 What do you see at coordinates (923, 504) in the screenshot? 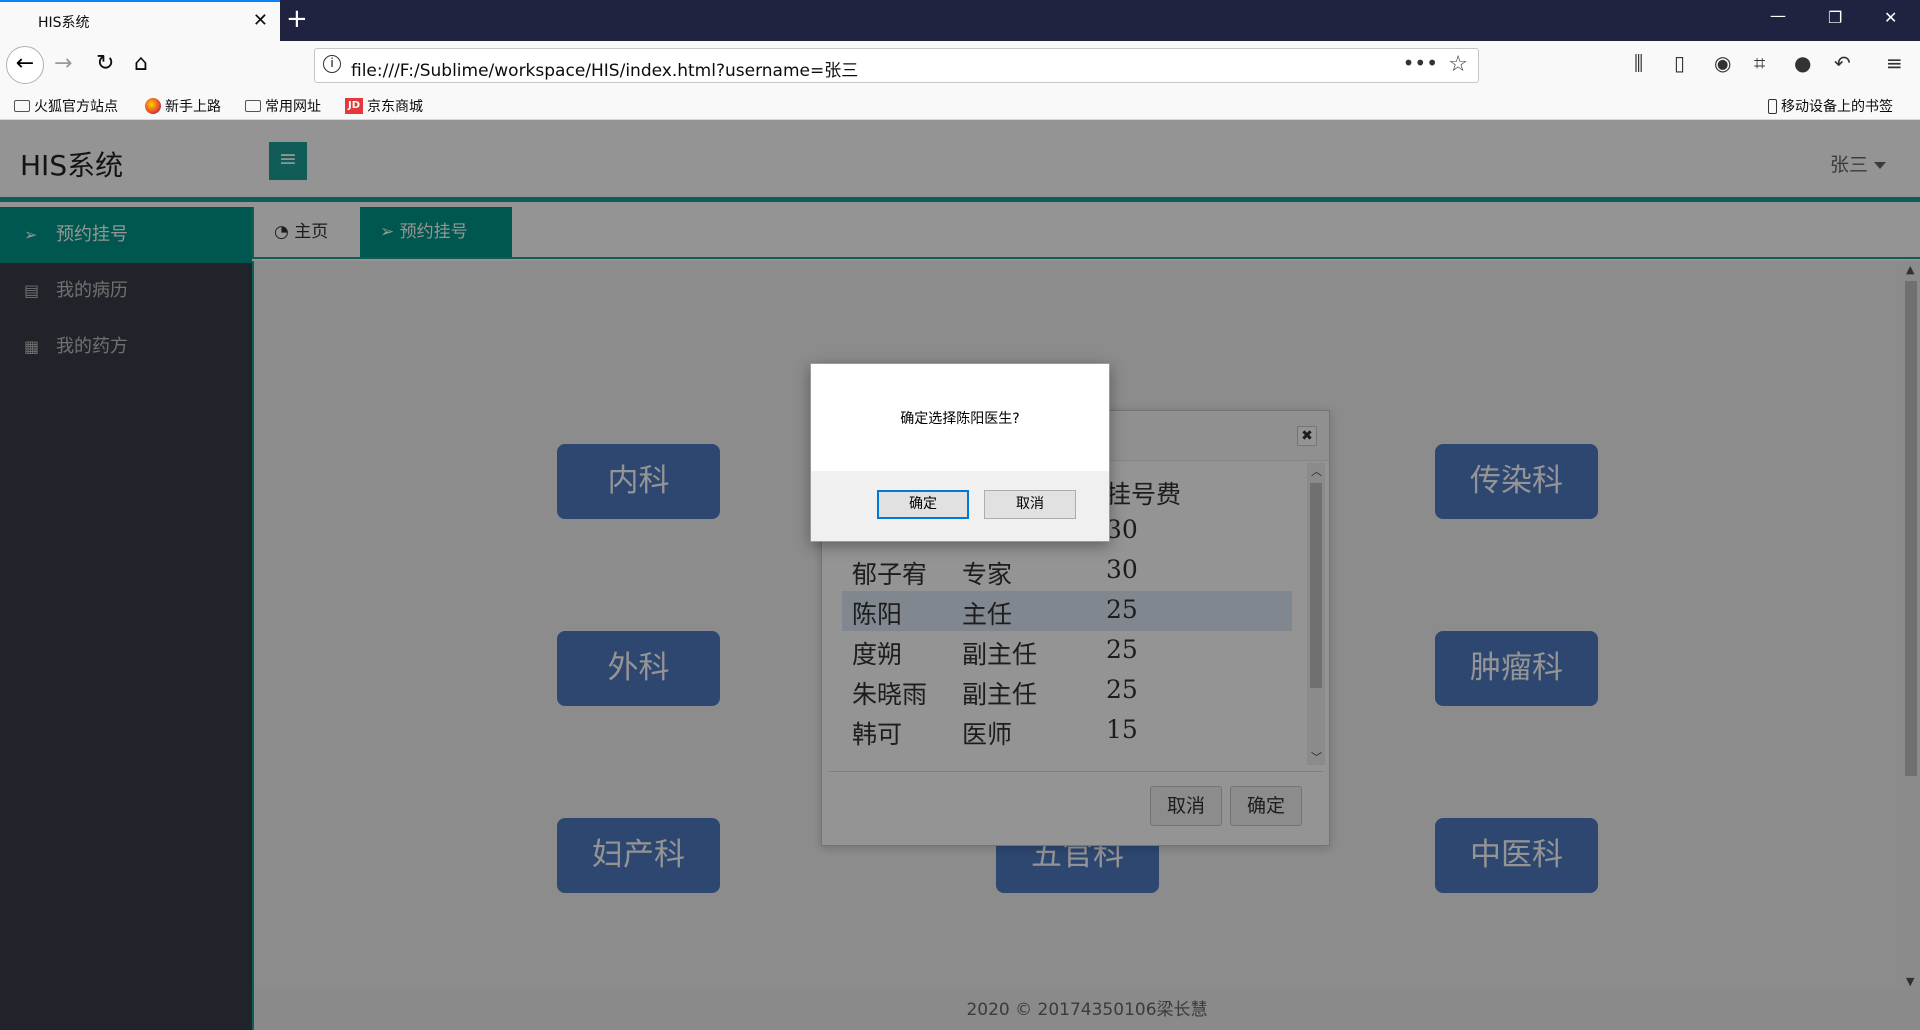
I see `confirm-ok-button: 确定` at bounding box center [923, 504].